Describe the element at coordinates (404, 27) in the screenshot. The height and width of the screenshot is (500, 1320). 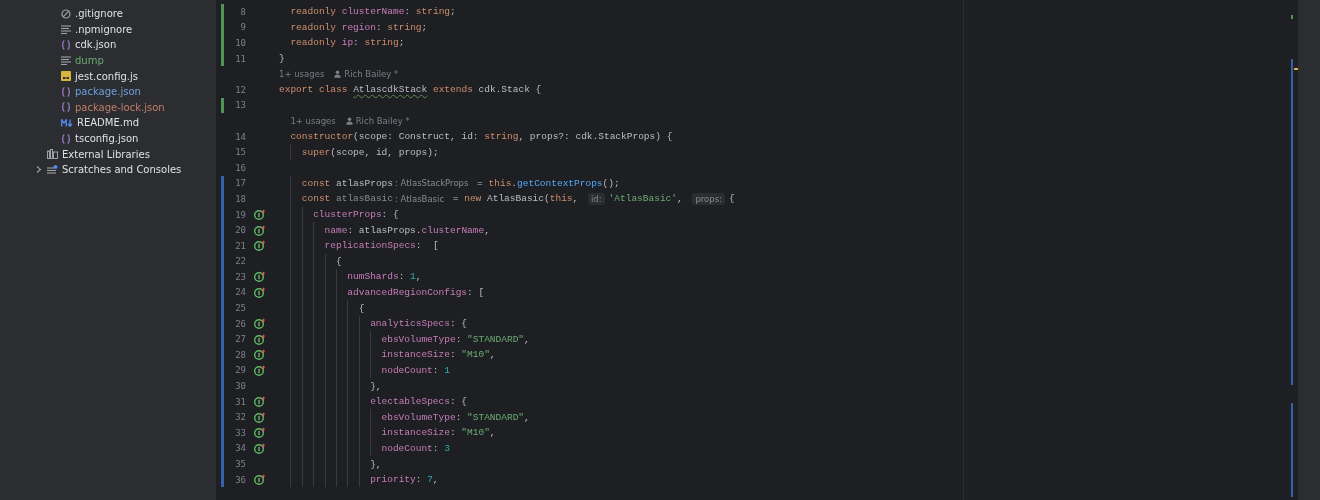
I see `code-token: string` at that location.